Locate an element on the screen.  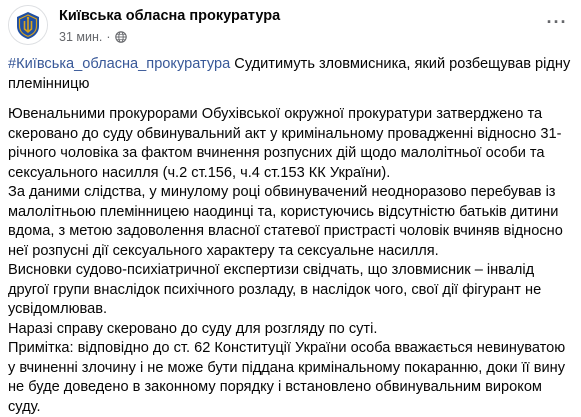
prosecutor-emblem-icon is located at coordinates (28, 25).